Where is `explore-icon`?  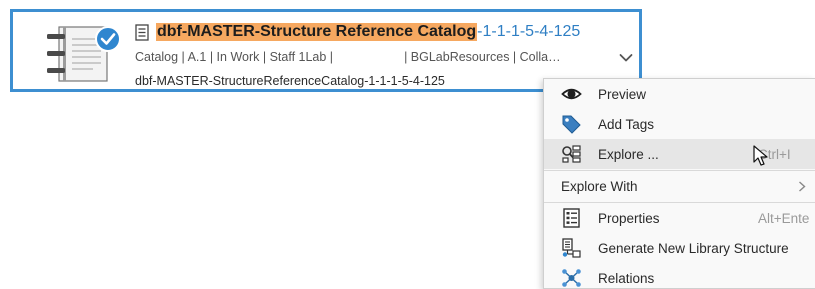
explore-icon is located at coordinates (571, 154).